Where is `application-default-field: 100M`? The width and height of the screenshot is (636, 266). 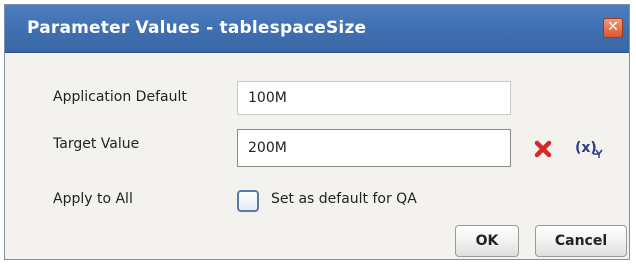 application-default-field: 100M is located at coordinates (374, 98).